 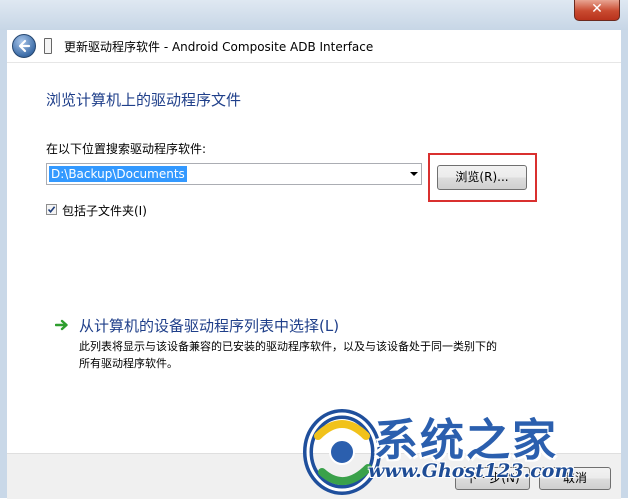 What do you see at coordinates (144, 100) in the screenshot?
I see `page-heading: 浏览计算机上的驱动程序文件` at bounding box center [144, 100].